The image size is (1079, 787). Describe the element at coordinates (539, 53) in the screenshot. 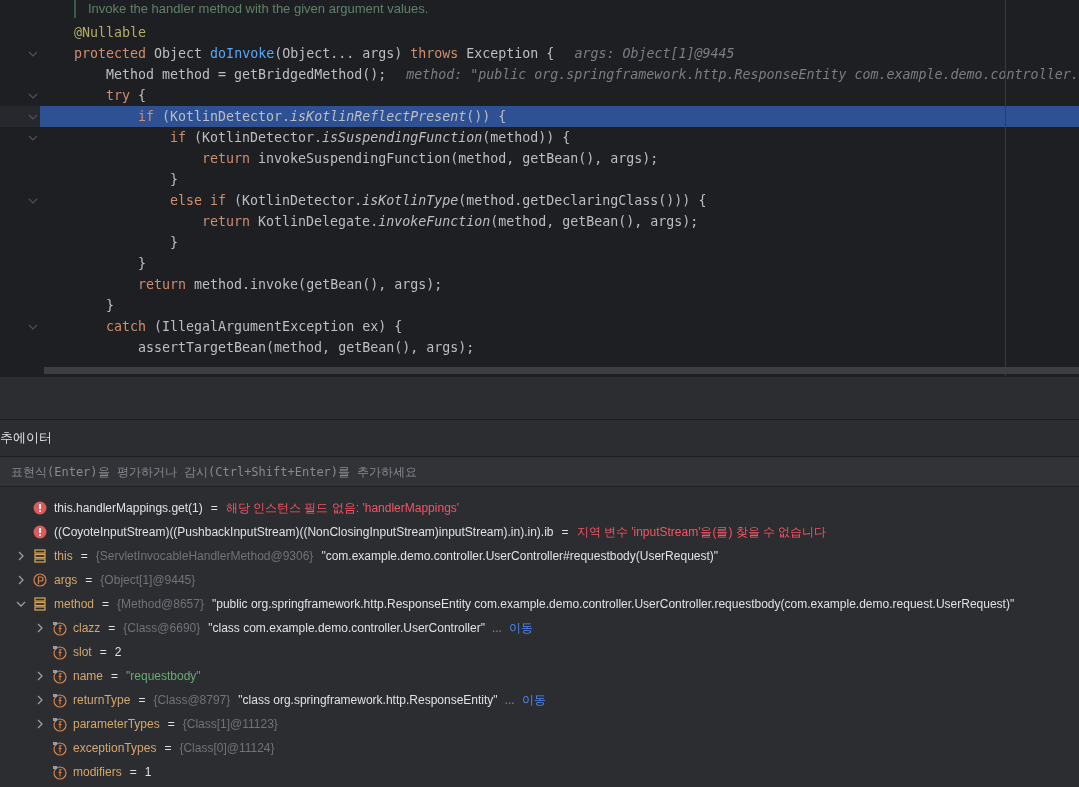

I see `code-line: protected Object doInvoke(Object... args) throws Exception { args: Object[1]@9445` at that location.